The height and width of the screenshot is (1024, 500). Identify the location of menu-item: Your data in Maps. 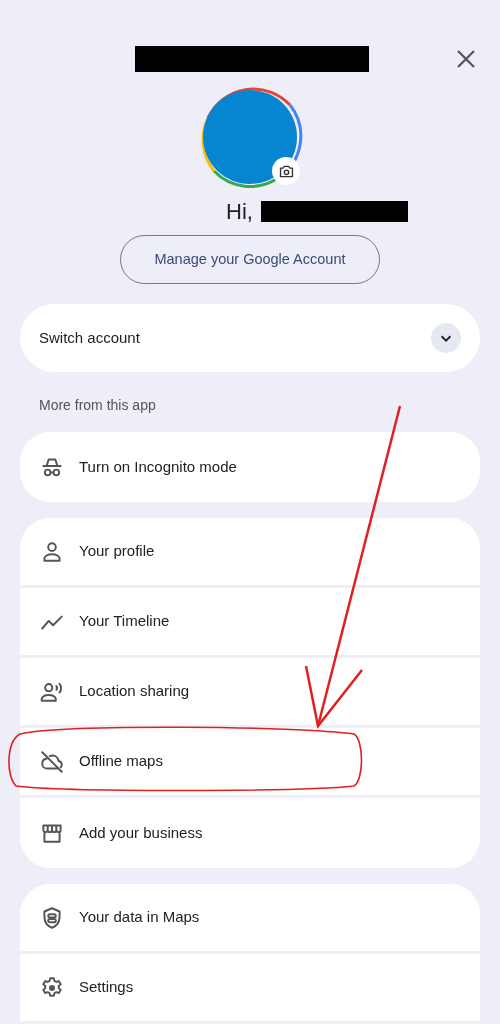
(250, 919).